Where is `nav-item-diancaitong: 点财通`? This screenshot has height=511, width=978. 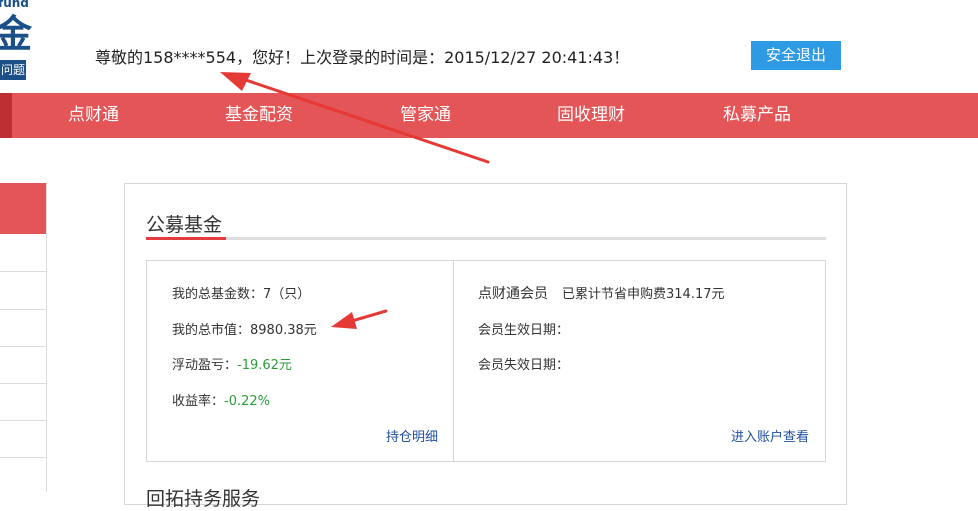
nav-item-diancaitong: 点财通 is located at coordinates (93, 115).